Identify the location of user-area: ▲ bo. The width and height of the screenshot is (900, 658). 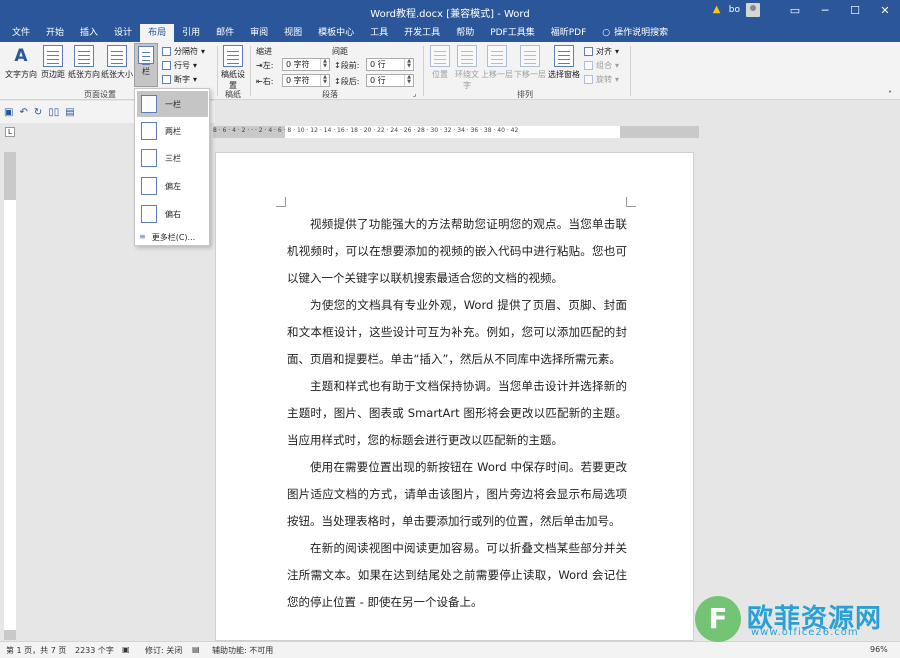
(736, 10).